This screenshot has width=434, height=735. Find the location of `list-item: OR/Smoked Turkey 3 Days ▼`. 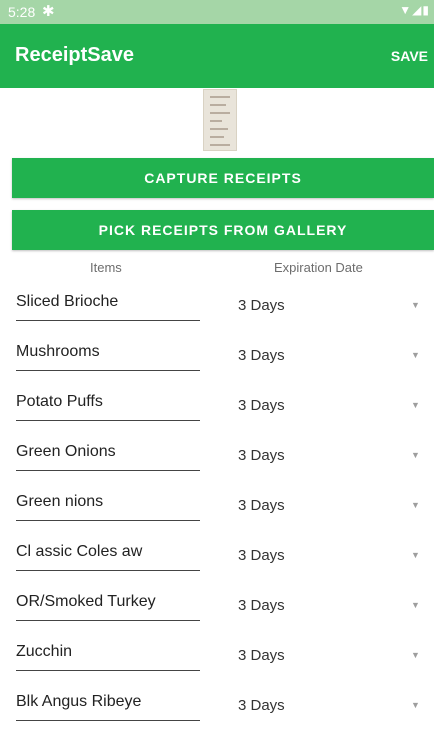

list-item: OR/Smoked Turkey 3 Days ▼ is located at coordinates (217, 610).